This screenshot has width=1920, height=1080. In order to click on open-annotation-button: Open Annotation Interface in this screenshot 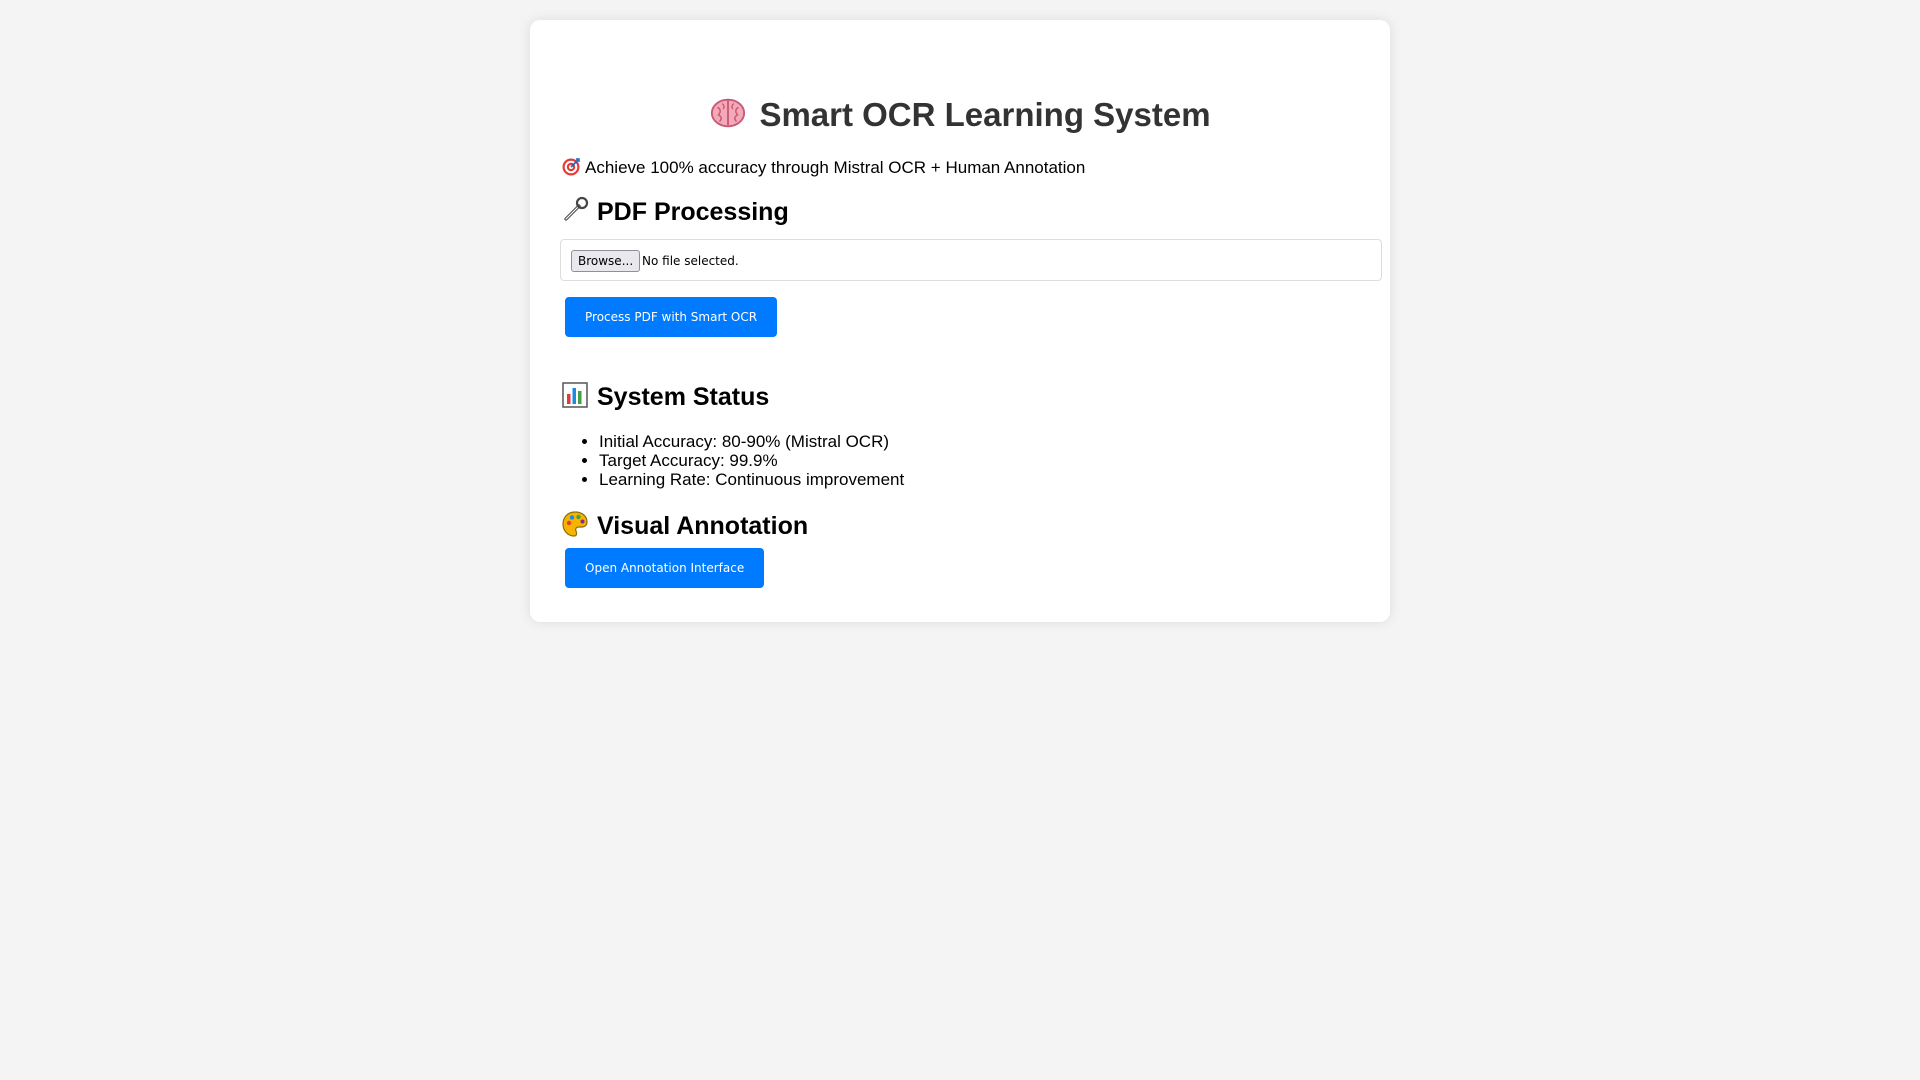, I will do `click(665, 568)`.